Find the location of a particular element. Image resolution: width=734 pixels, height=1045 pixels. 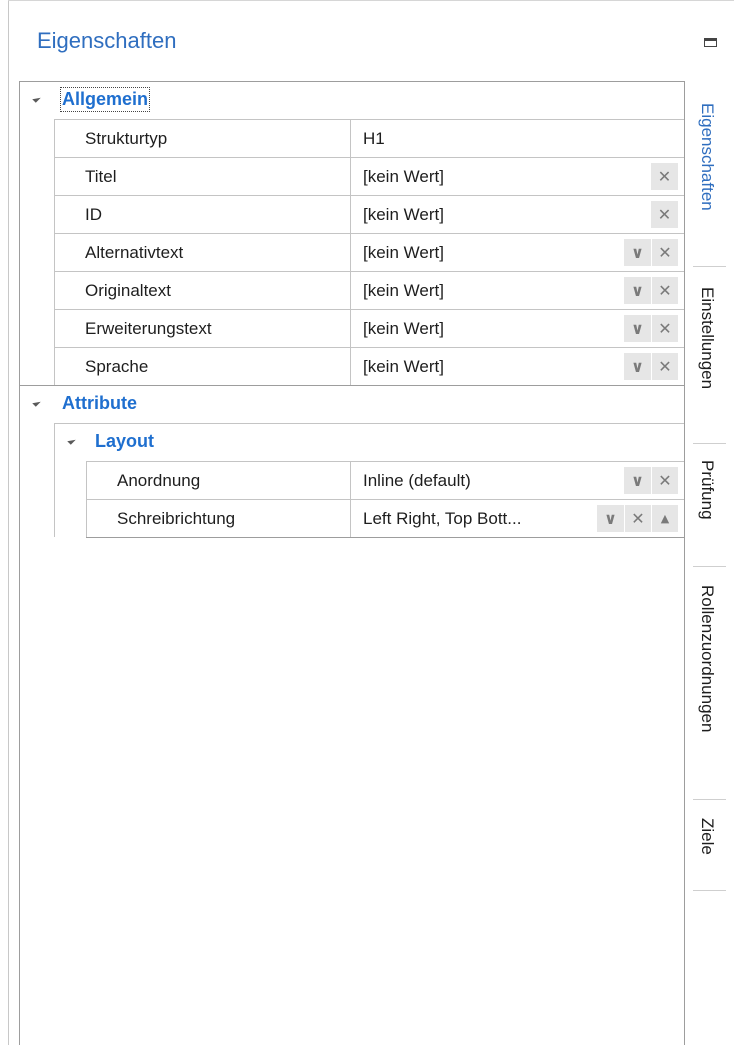

category-row-attribute: Attribute is located at coordinates (352, 404).